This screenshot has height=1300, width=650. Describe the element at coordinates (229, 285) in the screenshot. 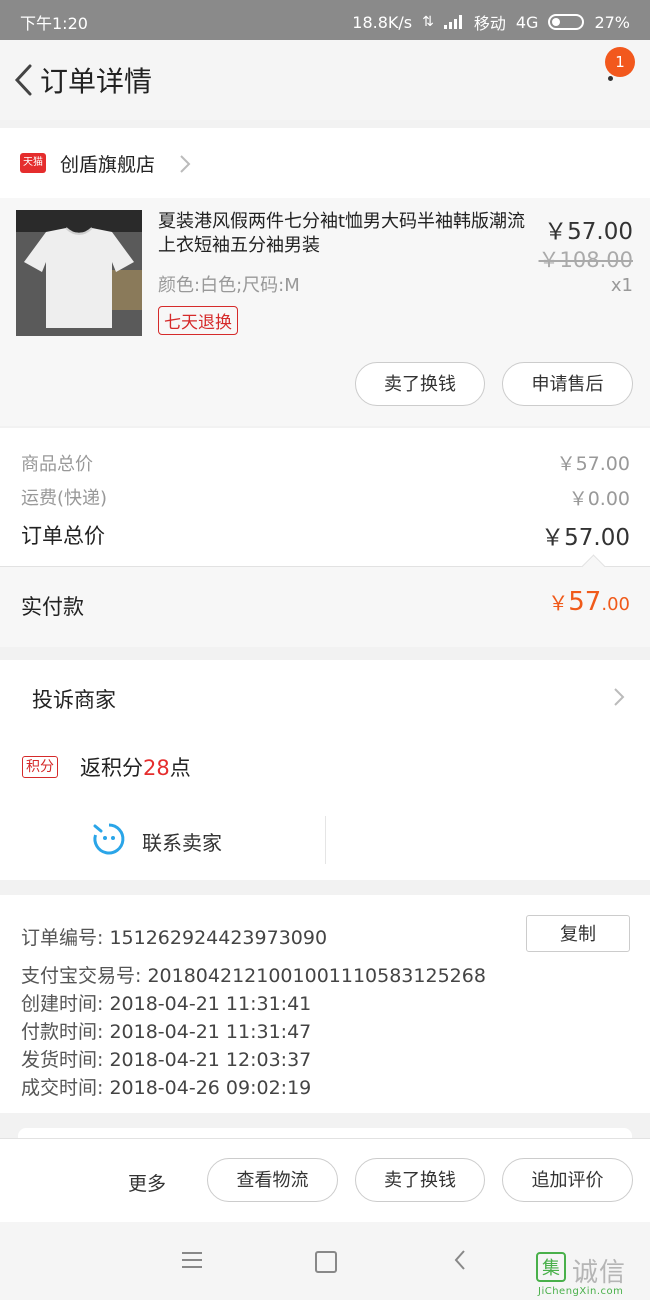

I see `product-spec: 颜色:白色;尺码:M` at that location.